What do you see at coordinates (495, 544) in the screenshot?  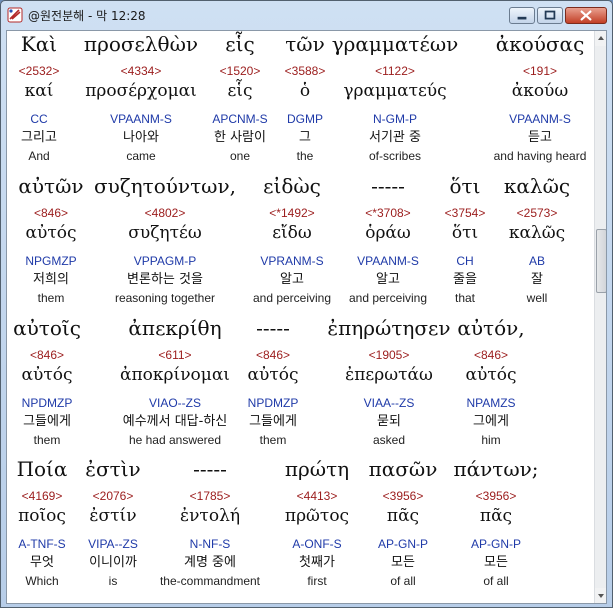 I see `word-parse: AP-GN-P` at bounding box center [495, 544].